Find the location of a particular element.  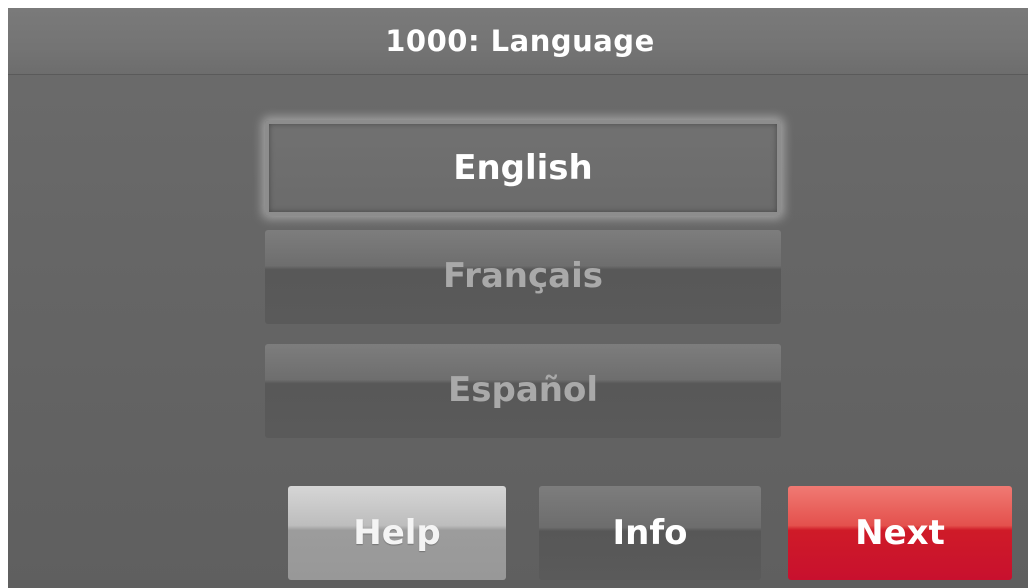

language-option-espanol: Español is located at coordinates (523, 391).